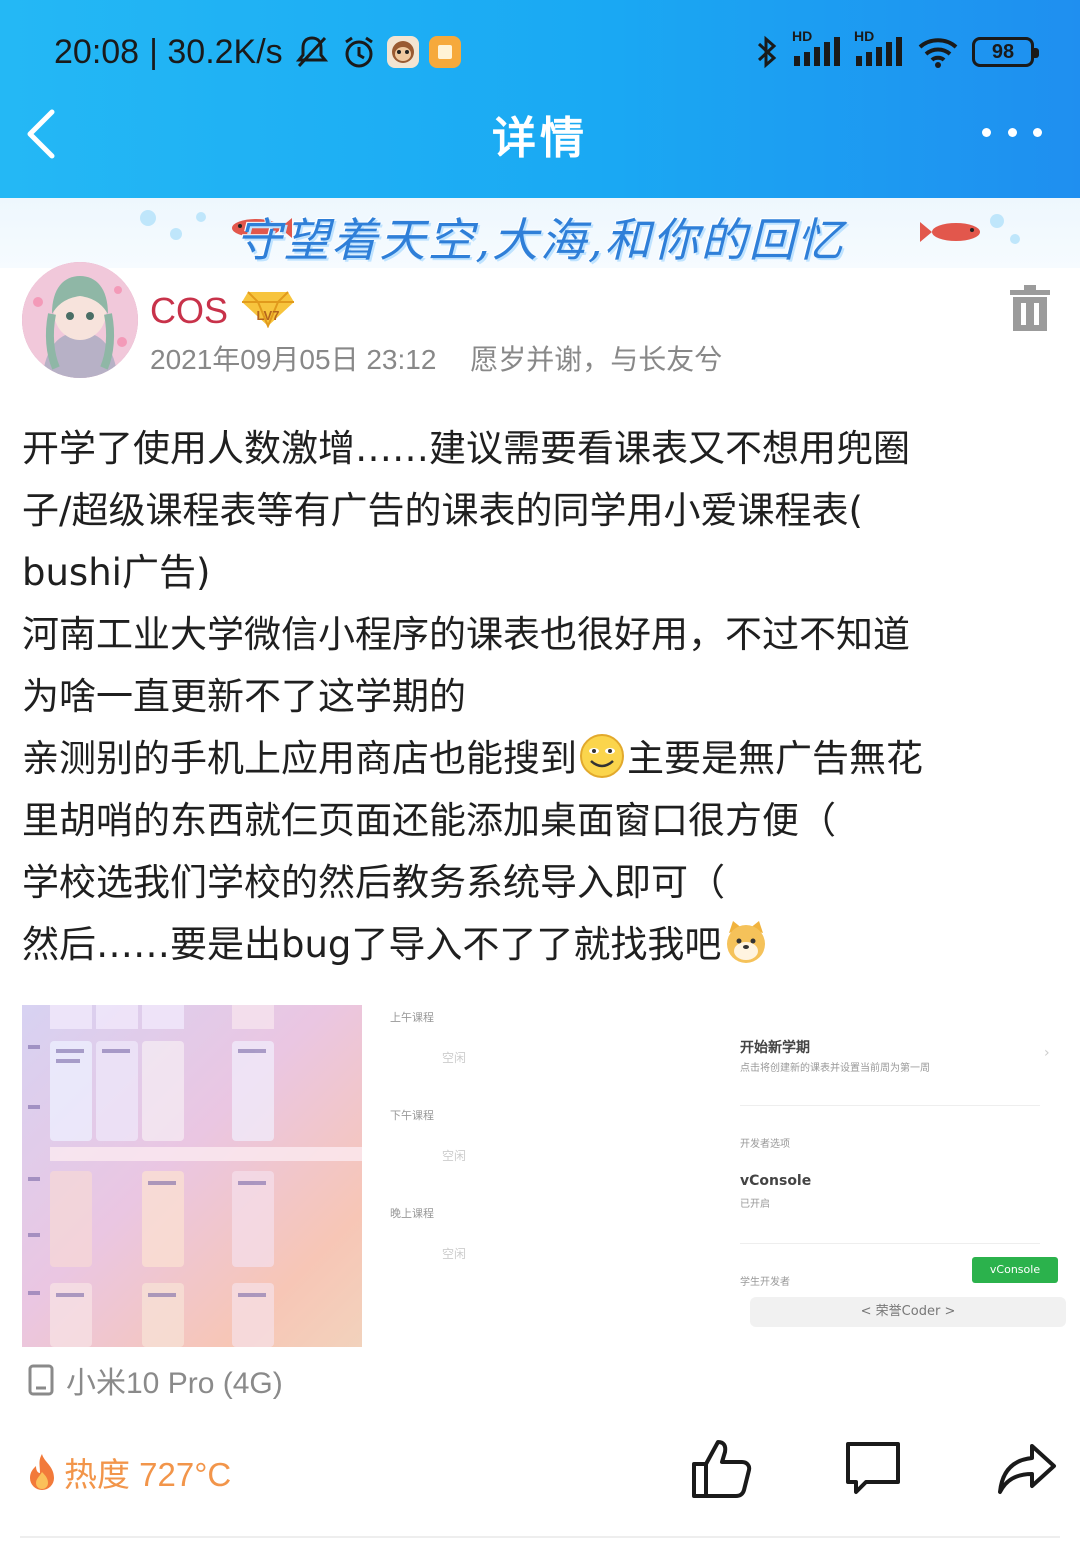 Image resolution: width=1080 pixels, height=1543 pixels. I want to click on nav-bar: 详情, so click(540, 134).